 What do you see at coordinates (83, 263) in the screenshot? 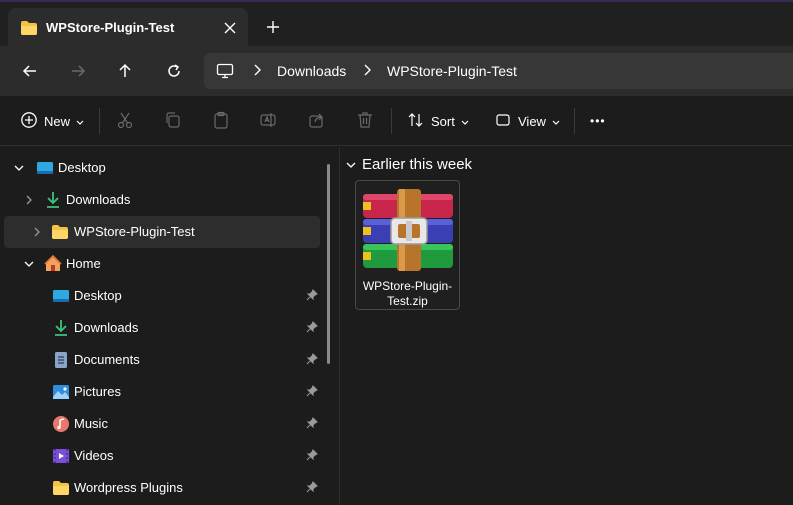
I see `sidebar-item-label: Home` at bounding box center [83, 263].